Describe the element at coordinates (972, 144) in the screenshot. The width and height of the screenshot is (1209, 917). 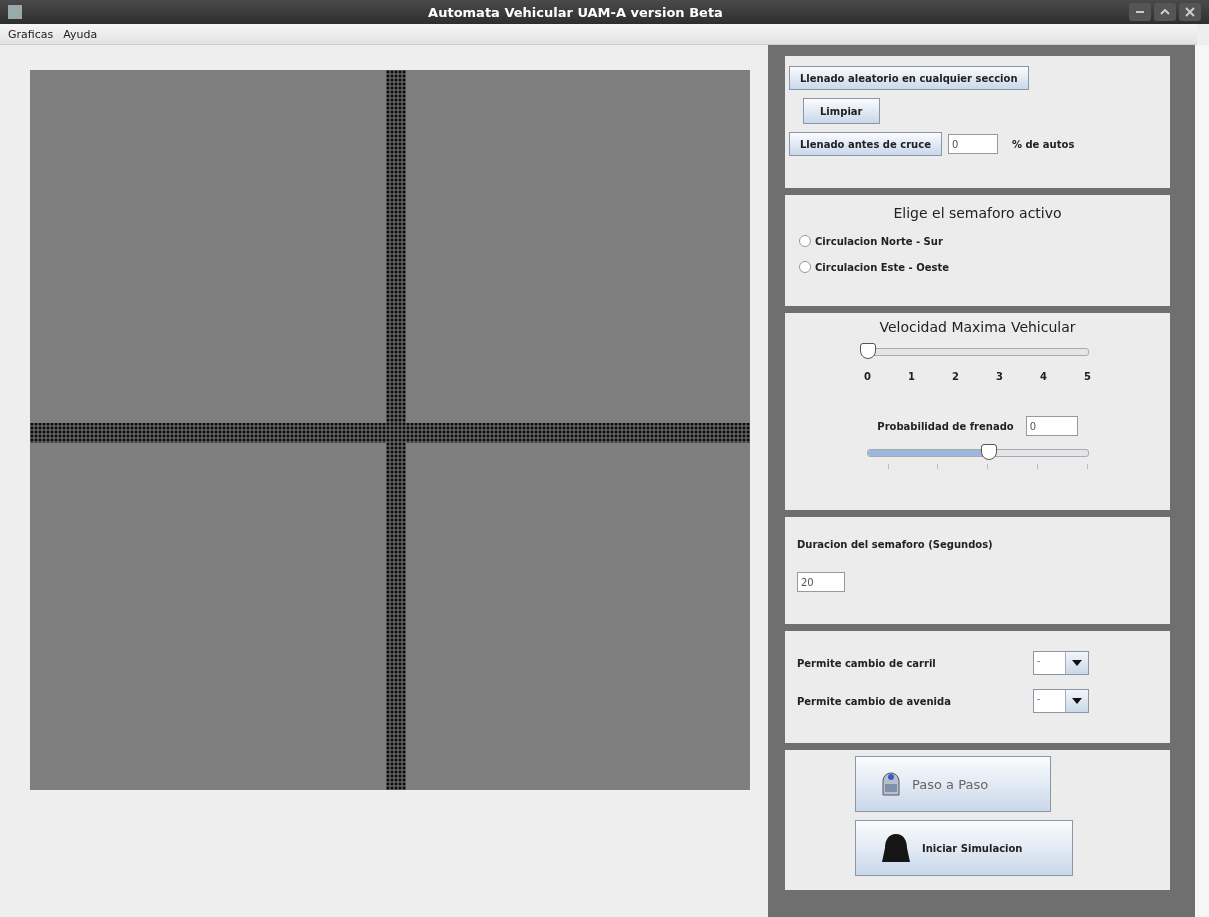
I see `percent-field: 0` at that location.